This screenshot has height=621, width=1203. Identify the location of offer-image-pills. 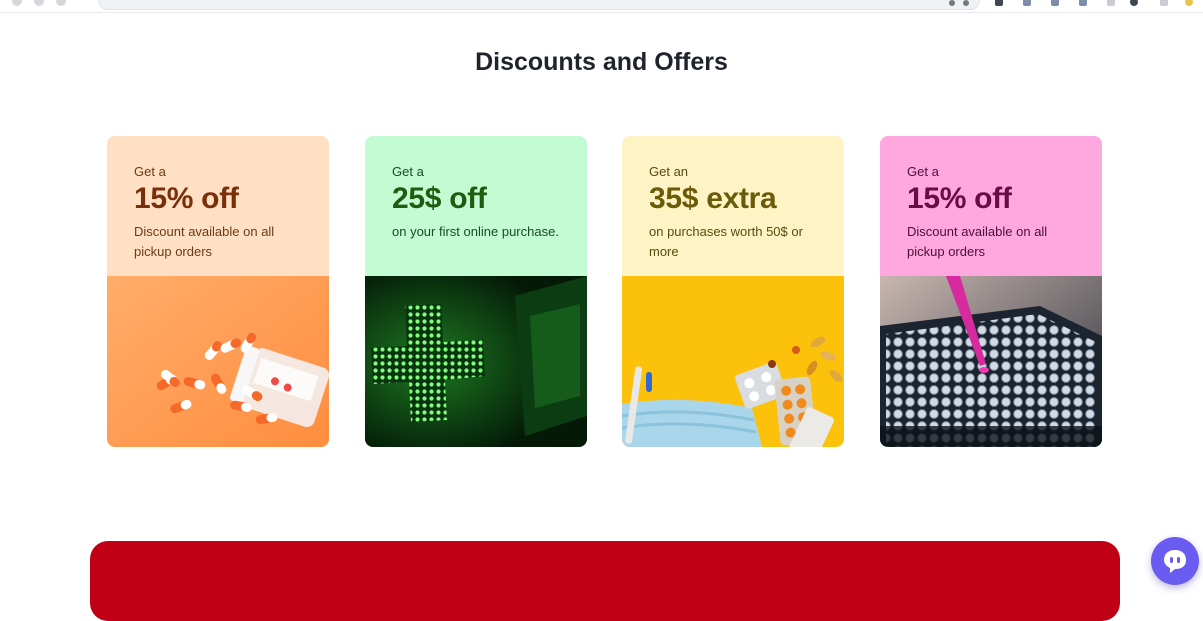
(218, 361).